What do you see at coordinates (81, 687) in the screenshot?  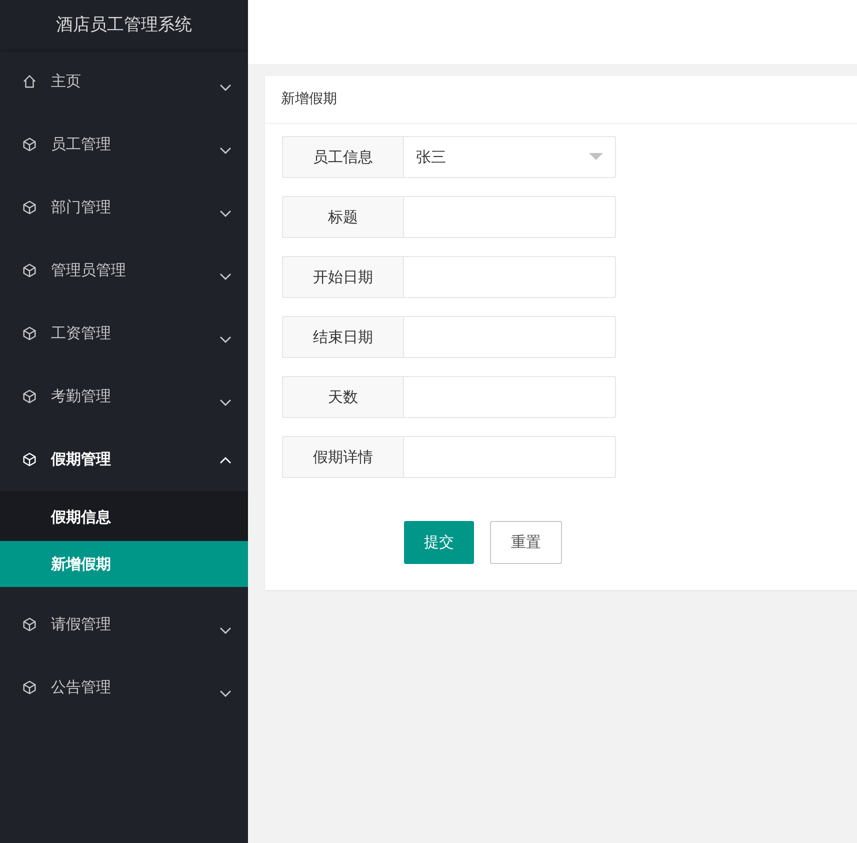 I see `menu-label: 公告管理` at bounding box center [81, 687].